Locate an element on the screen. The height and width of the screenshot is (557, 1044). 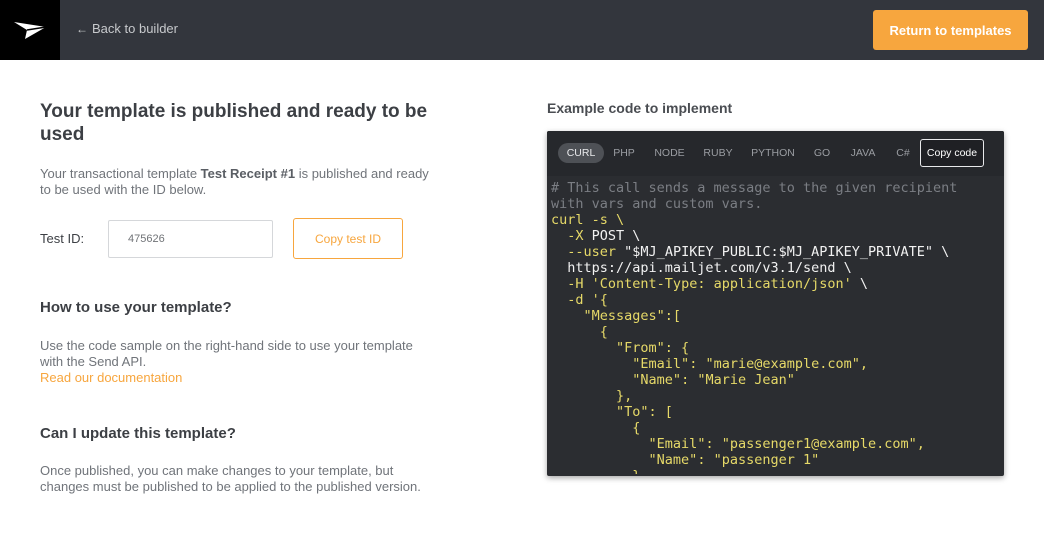
code-value: 'Content-Type: application/json' is located at coordinates (717, 284).